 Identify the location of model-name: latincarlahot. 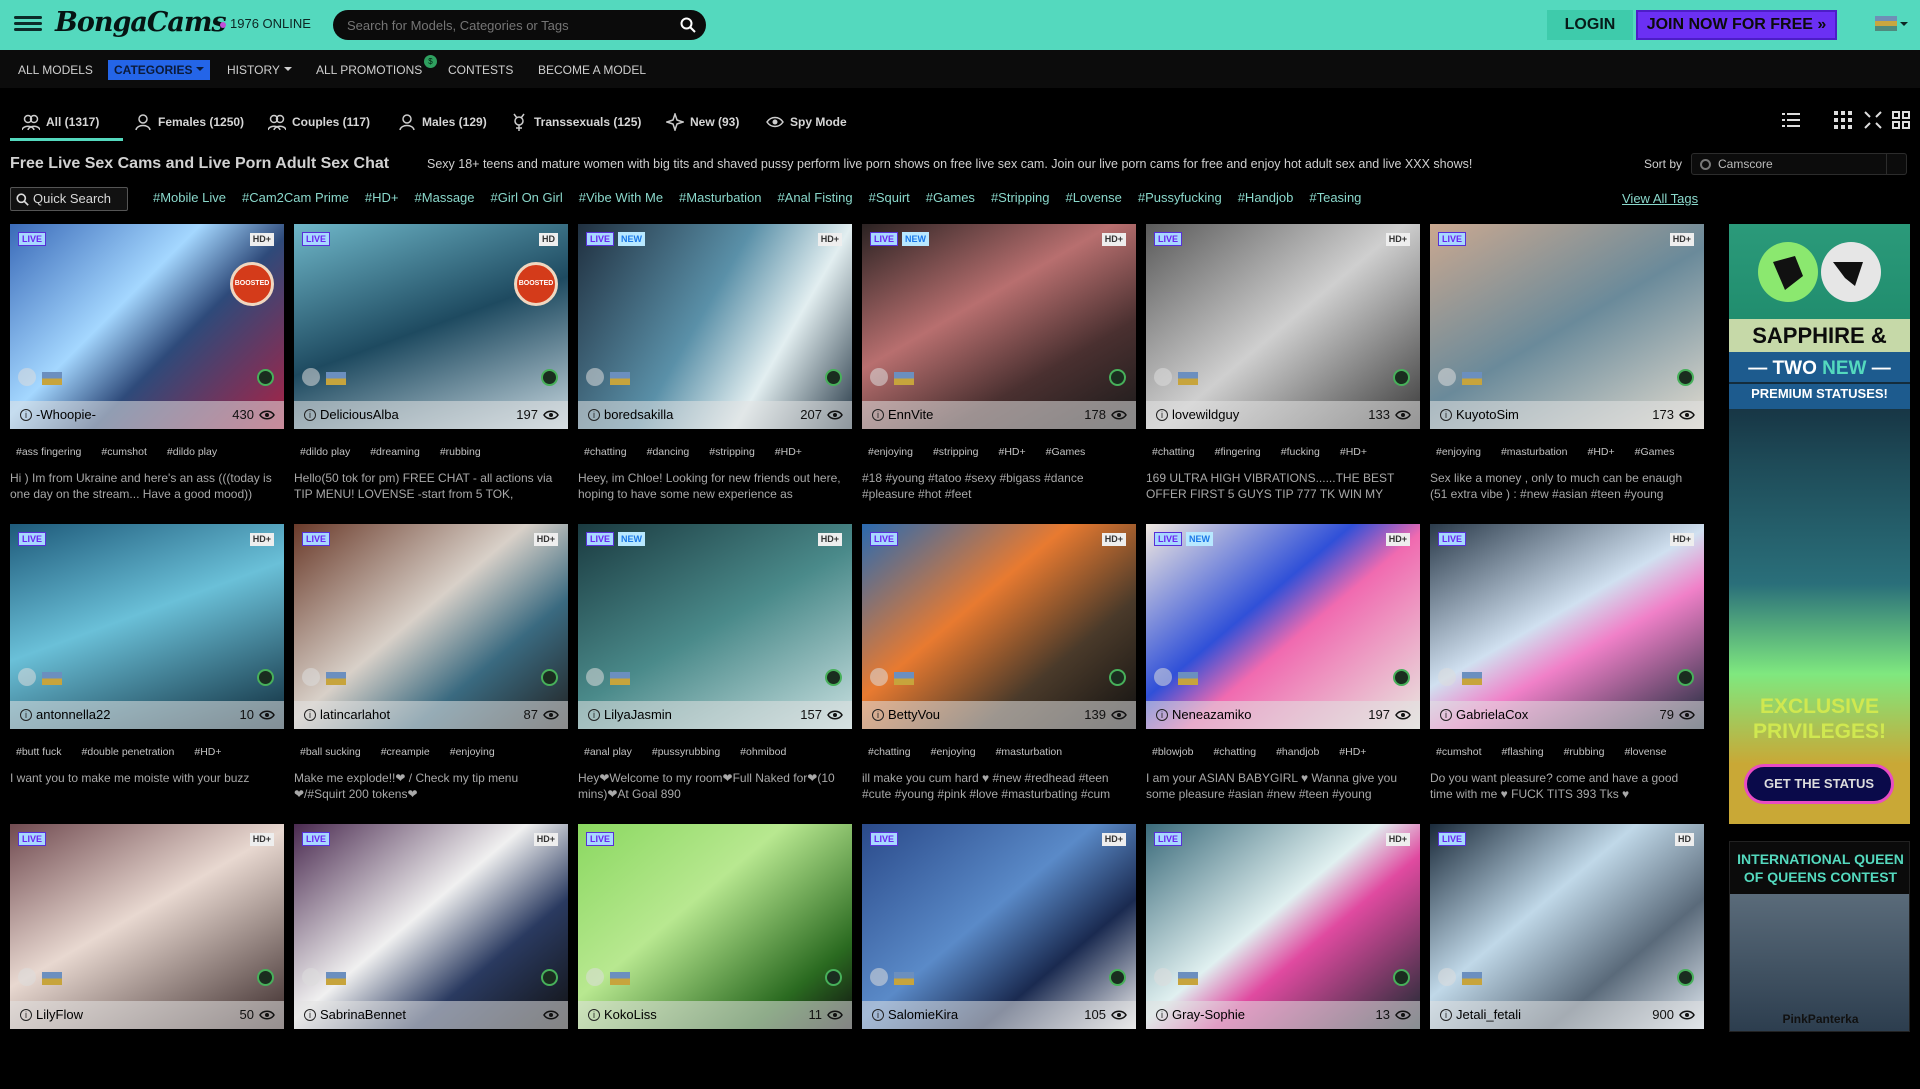
(355, 714).